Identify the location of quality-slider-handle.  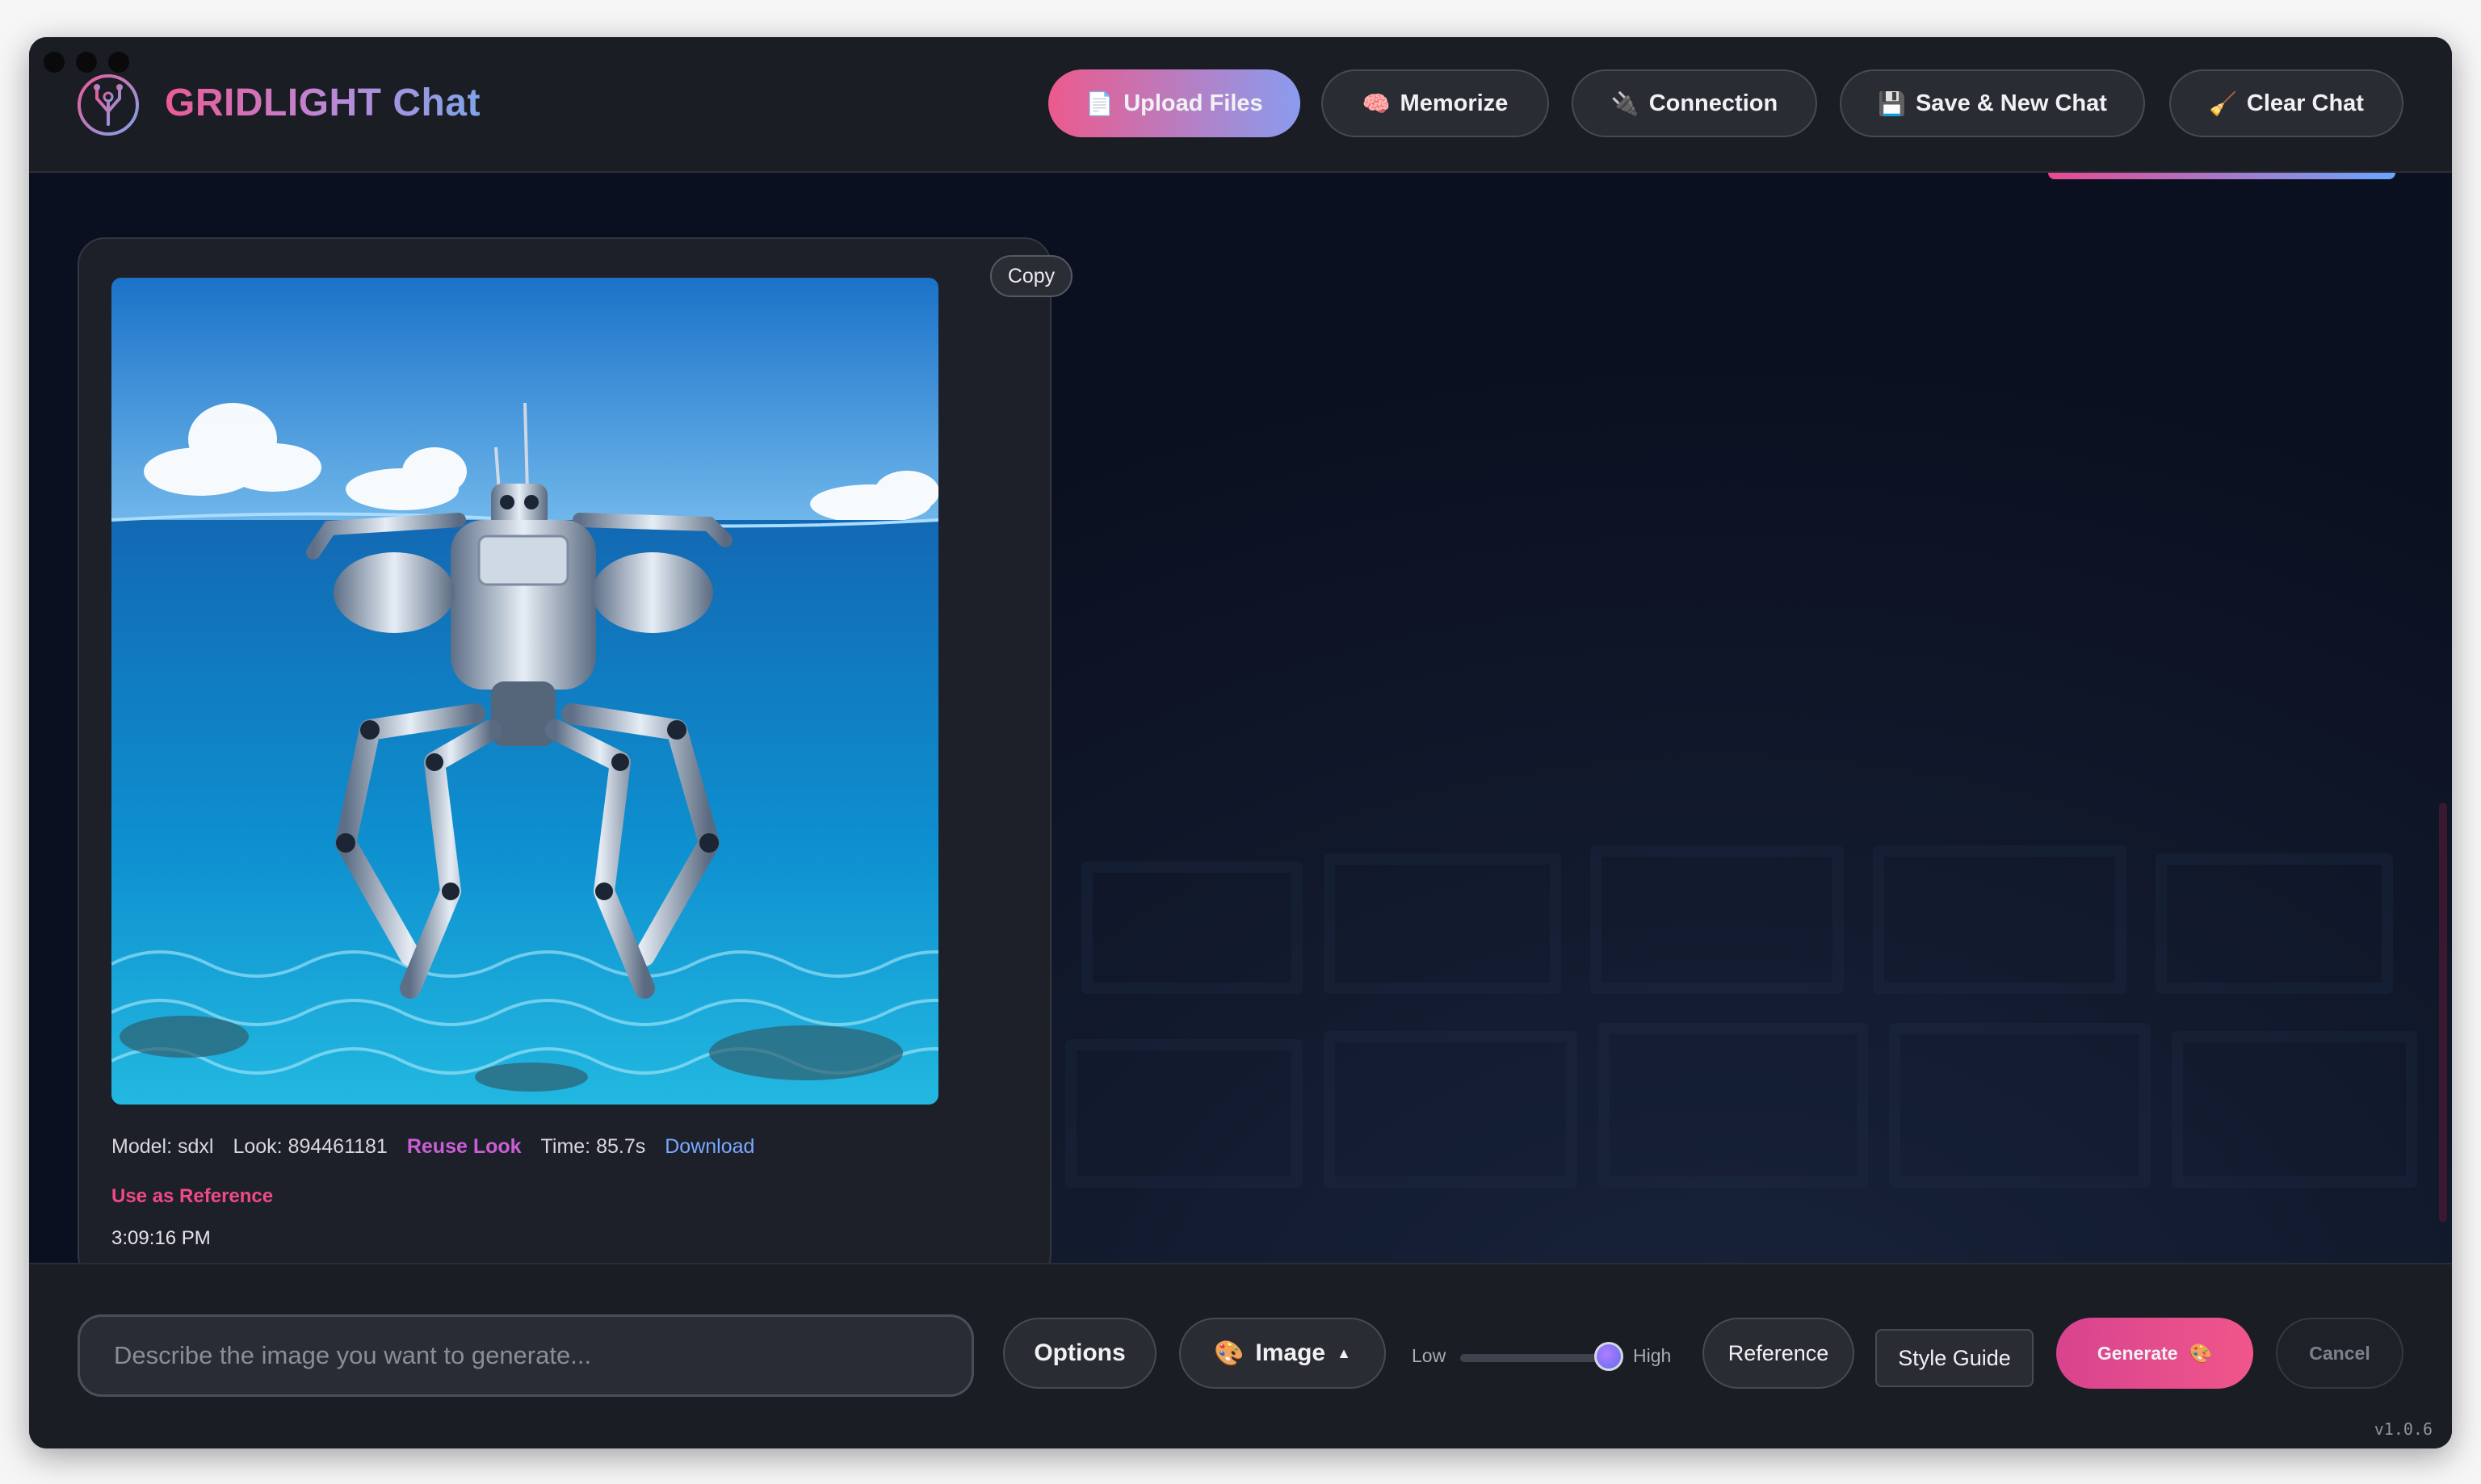
(1608, 1356).